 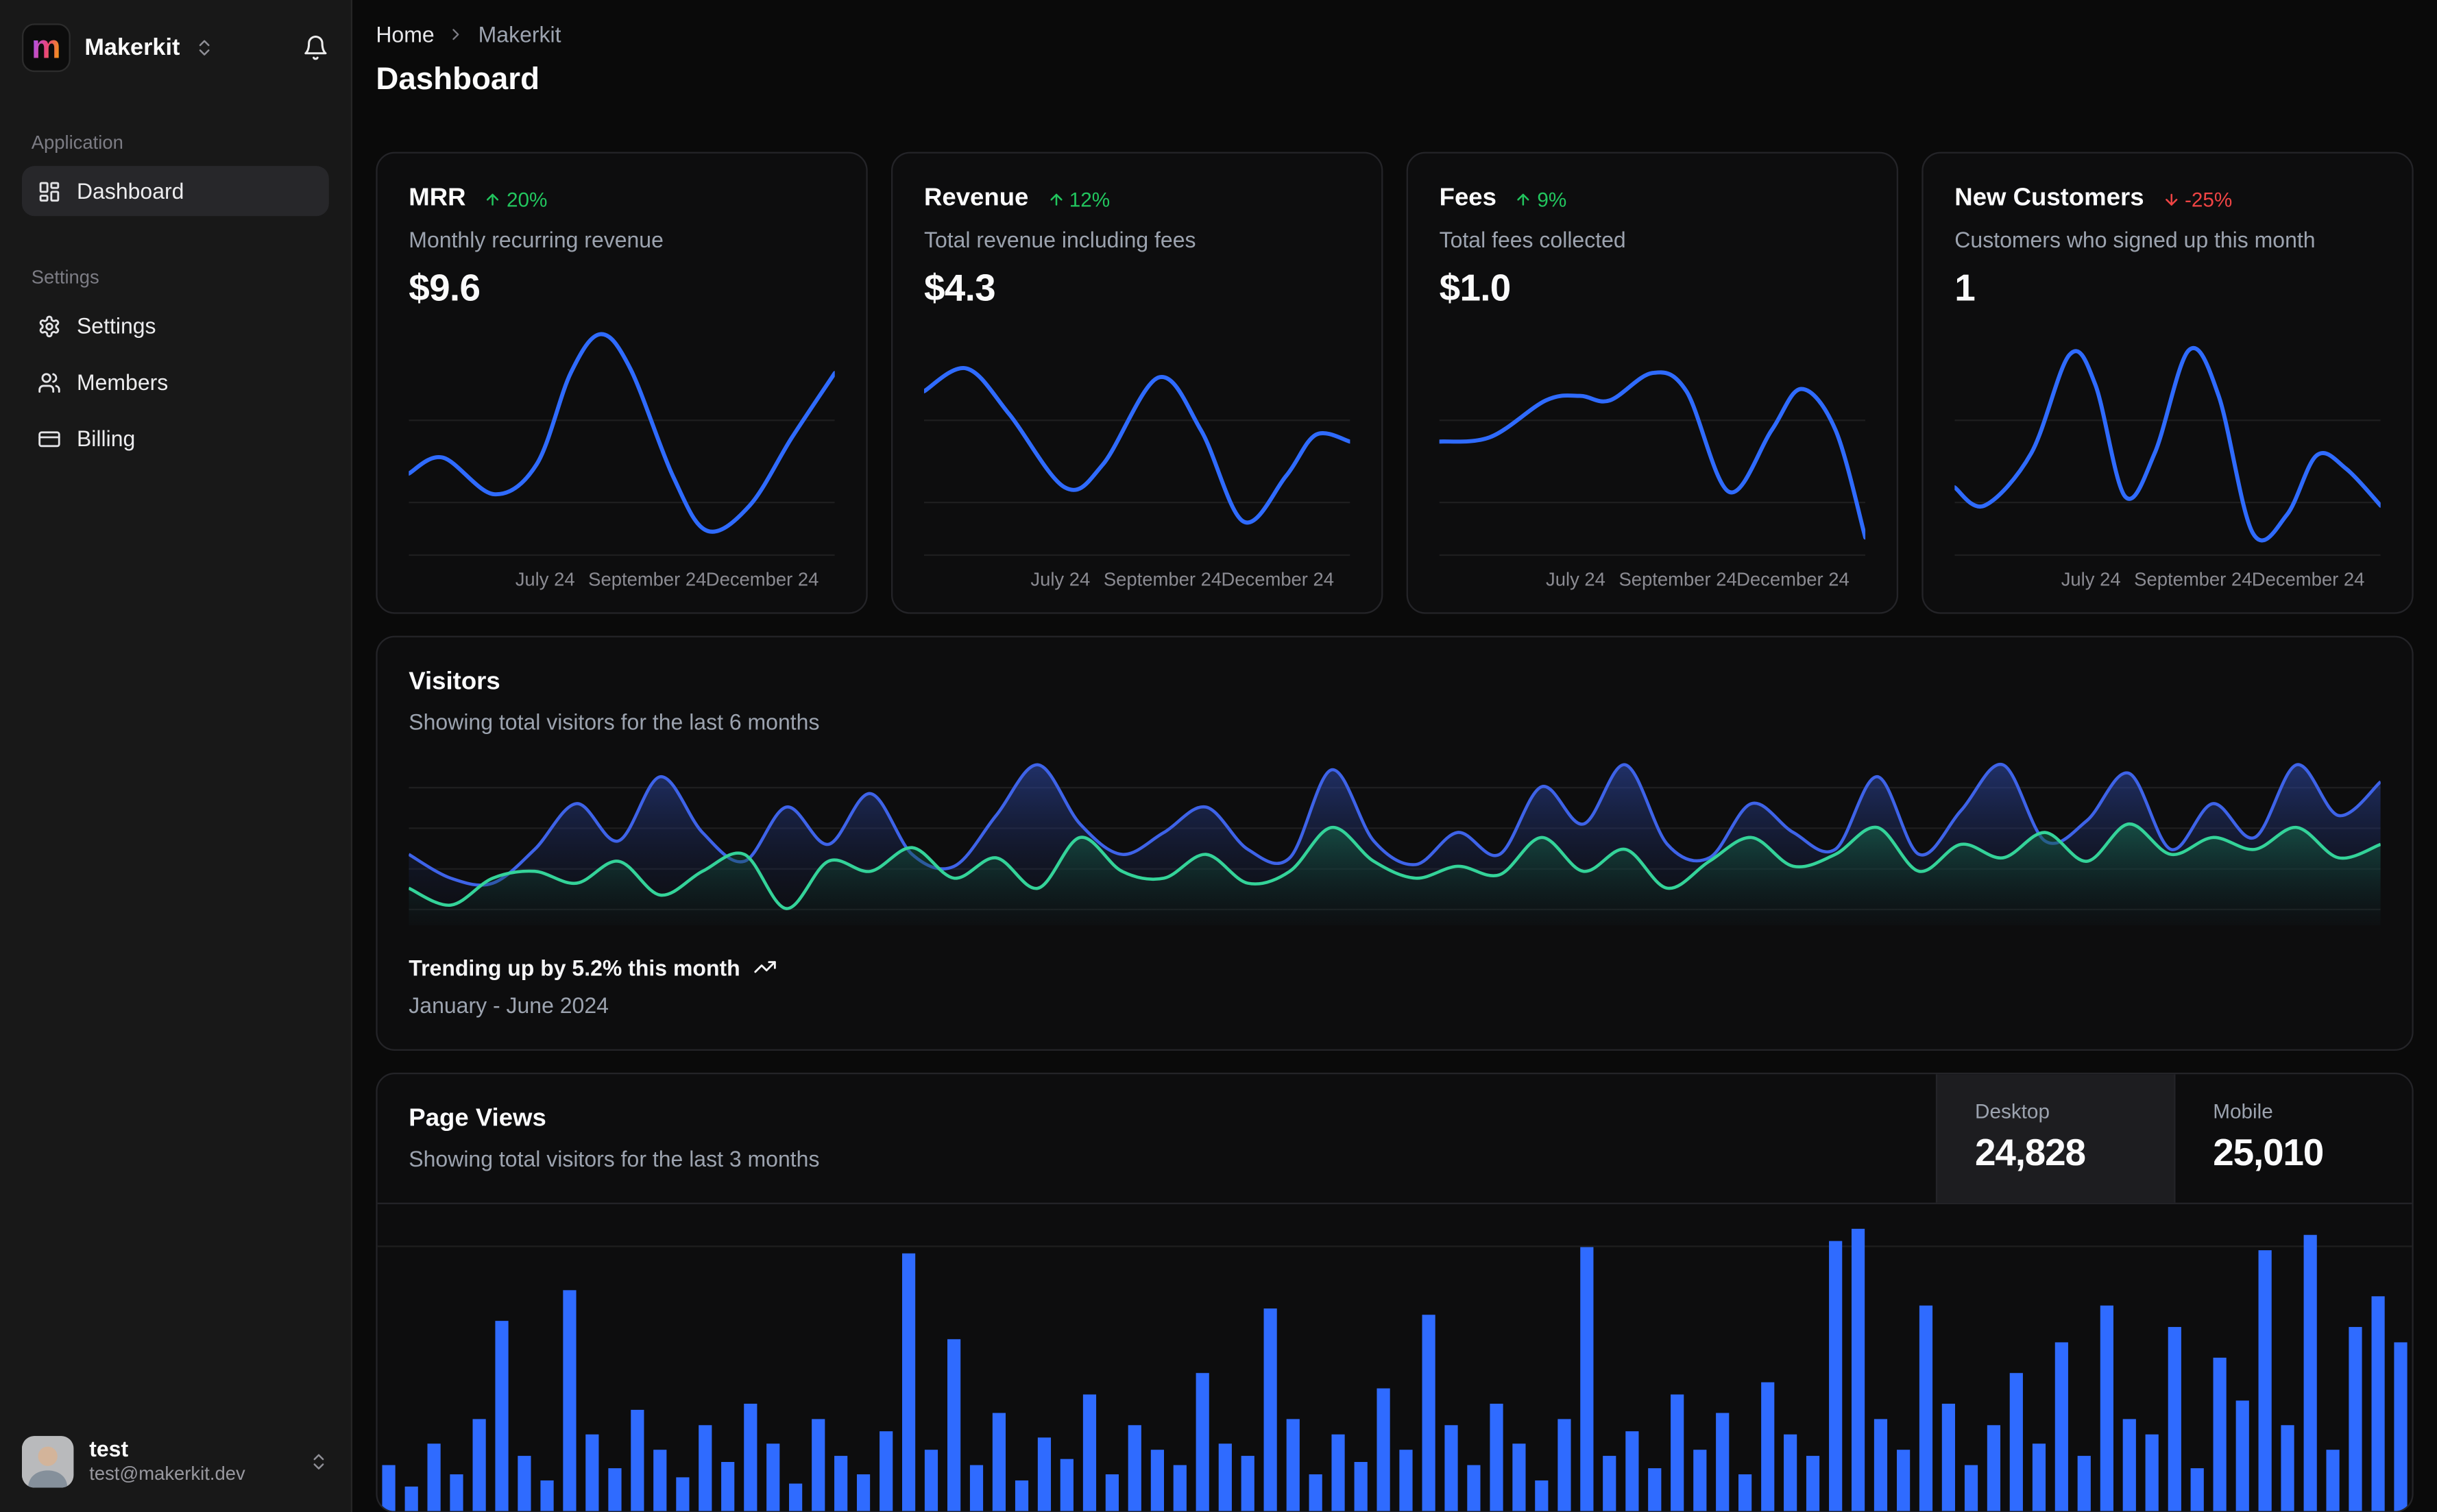 I want to click on user-meta: test test@makerkit.dev, so click(x=167, y=1461).